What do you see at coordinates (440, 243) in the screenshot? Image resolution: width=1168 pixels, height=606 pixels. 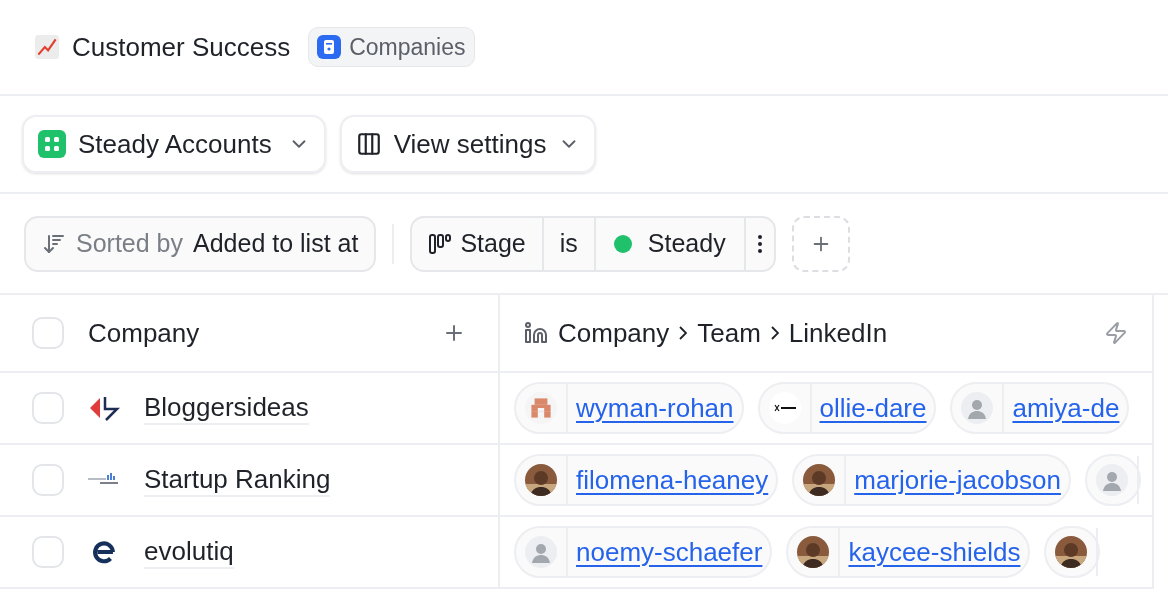 I see `stage-icon` at bounding box center [440, 243].